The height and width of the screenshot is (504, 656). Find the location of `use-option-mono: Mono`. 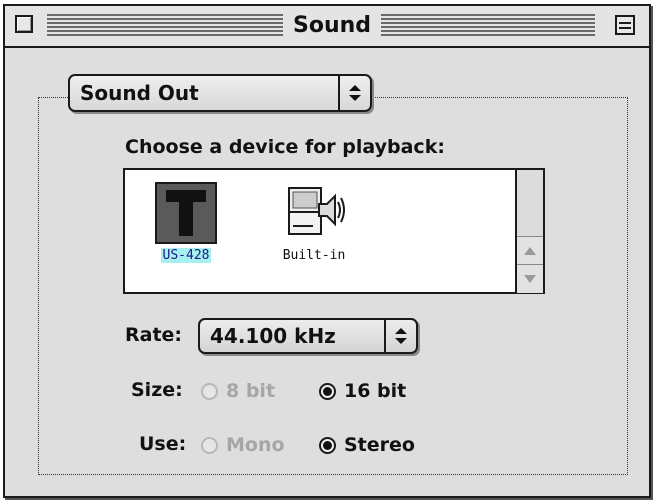

use-option-mono: Mono is located at coordinates (243, 445).